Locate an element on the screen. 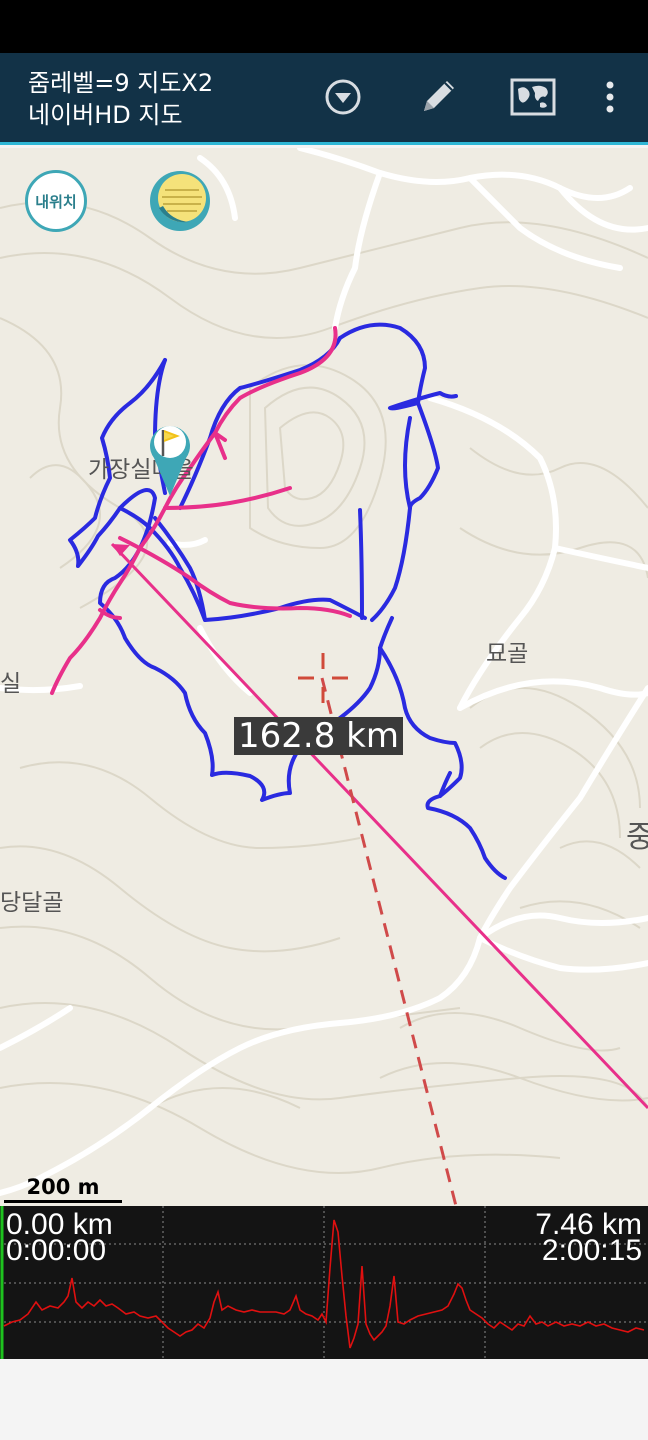 This screenshot has width=648, height=1440. scale-bar: 200 m is located at coordinates (63, 1189).